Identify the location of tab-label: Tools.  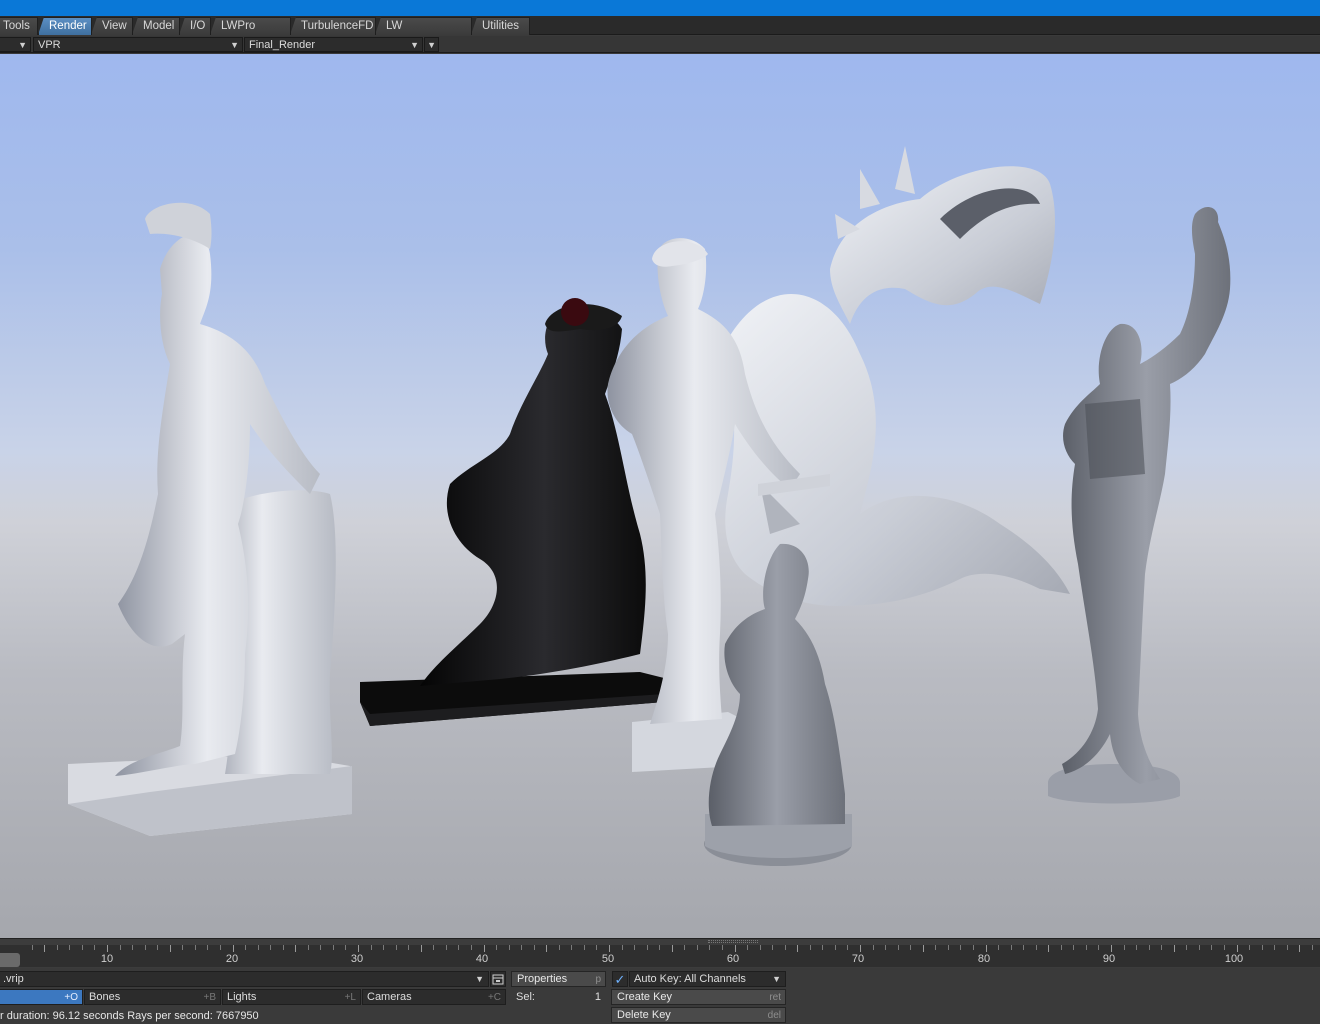
(16, 26).